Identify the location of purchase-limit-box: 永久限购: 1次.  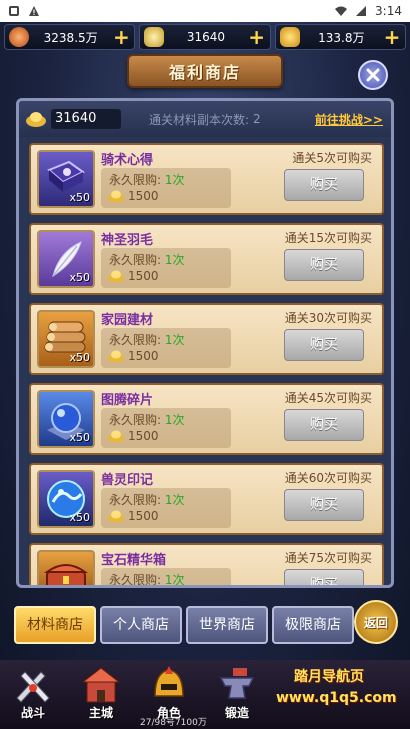
(166, 577).